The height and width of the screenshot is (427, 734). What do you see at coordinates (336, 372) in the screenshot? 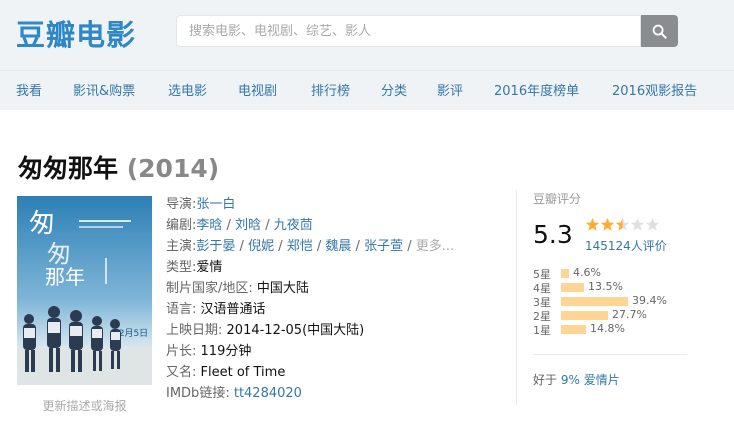
I see `info-aka: 又名: Fleet of Time` at bounding box center [336, 372].